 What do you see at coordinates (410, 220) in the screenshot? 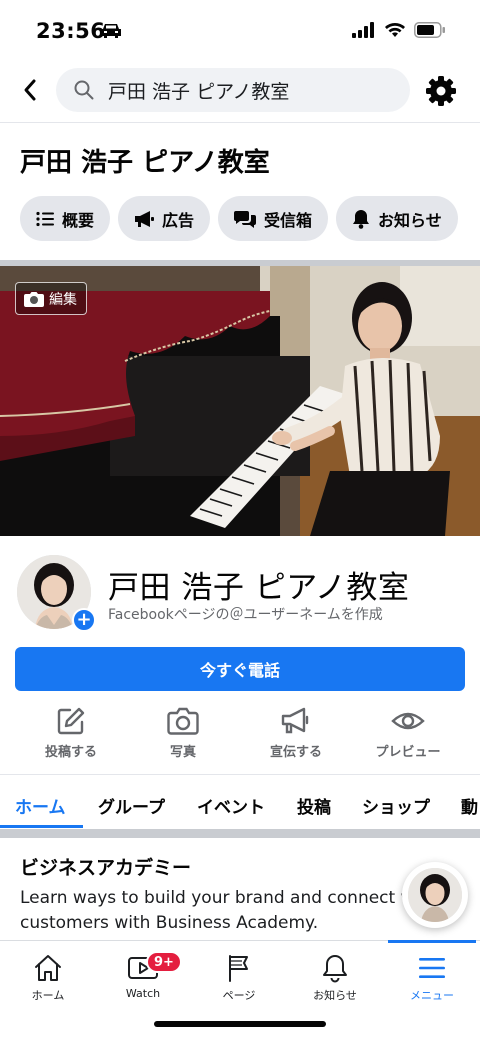
I see `chip-label: お知らせ` at bounding box center [410, 220].